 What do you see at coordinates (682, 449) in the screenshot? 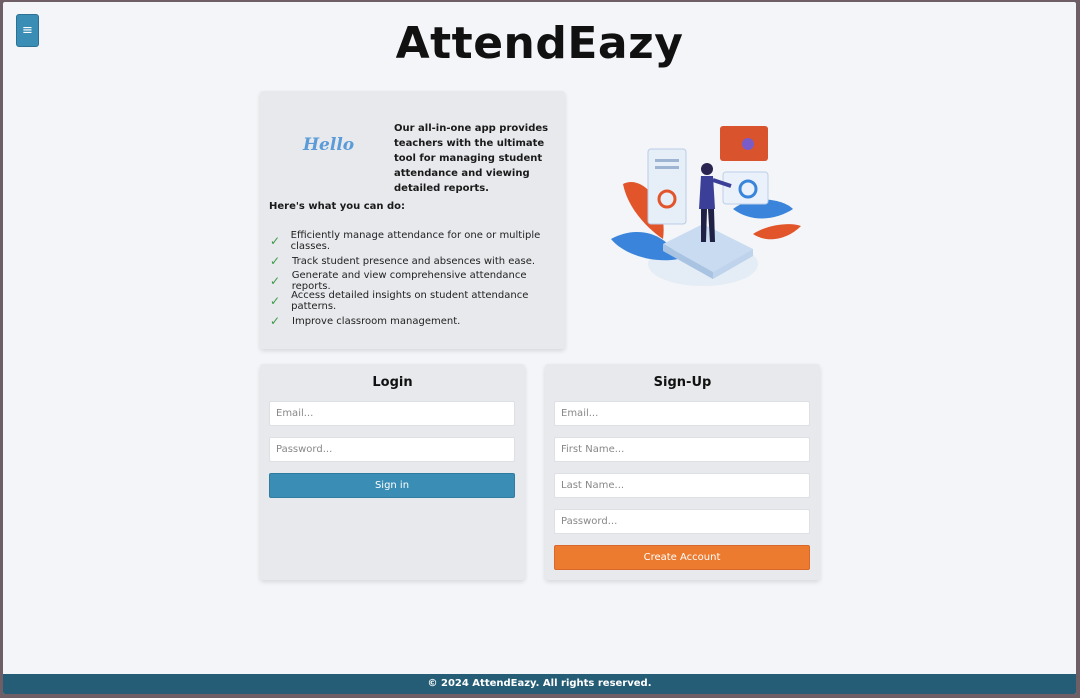
I see `first-name-input` at bounding box center [682, 449].